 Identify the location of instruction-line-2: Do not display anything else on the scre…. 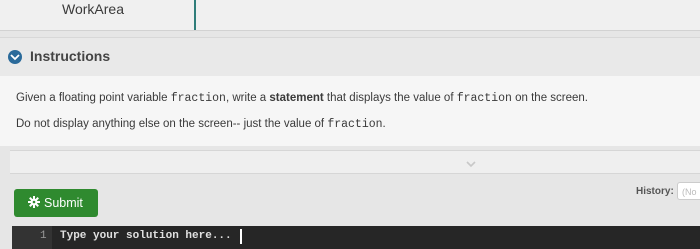
(201, 124).